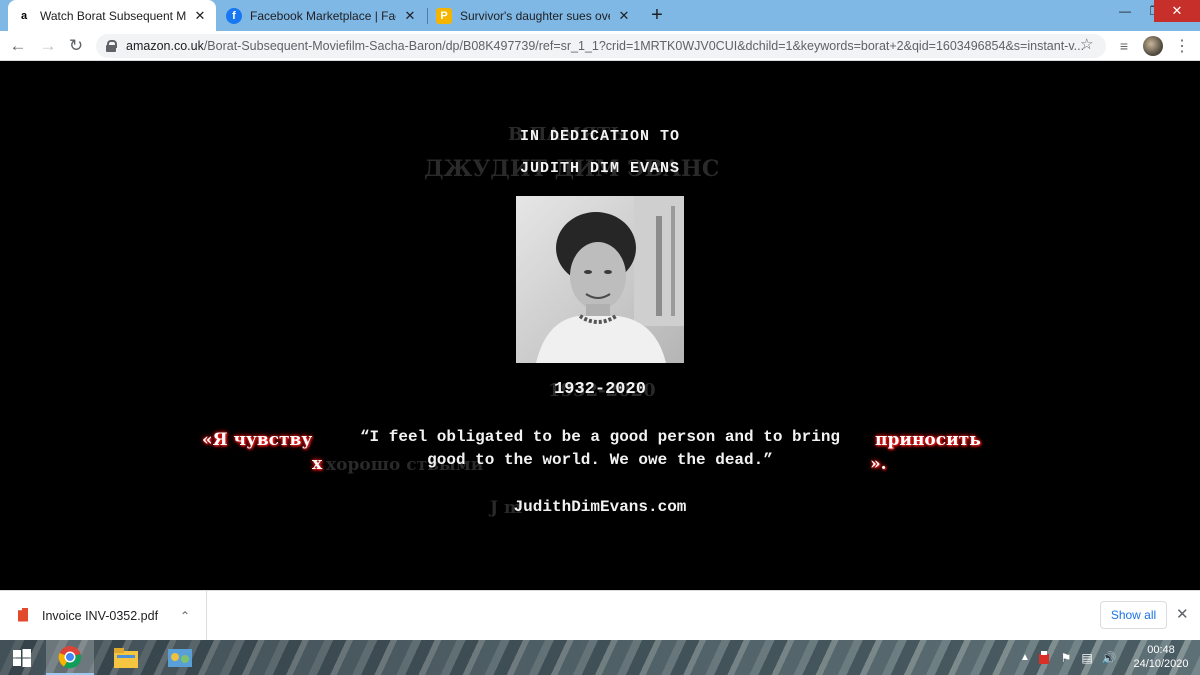 The image size is (1200, 675). What do you see at coordinates (878, 464) in the screenshot?
I see `russian-subtitle-right-2: ».` at bounding box center [878, 464].